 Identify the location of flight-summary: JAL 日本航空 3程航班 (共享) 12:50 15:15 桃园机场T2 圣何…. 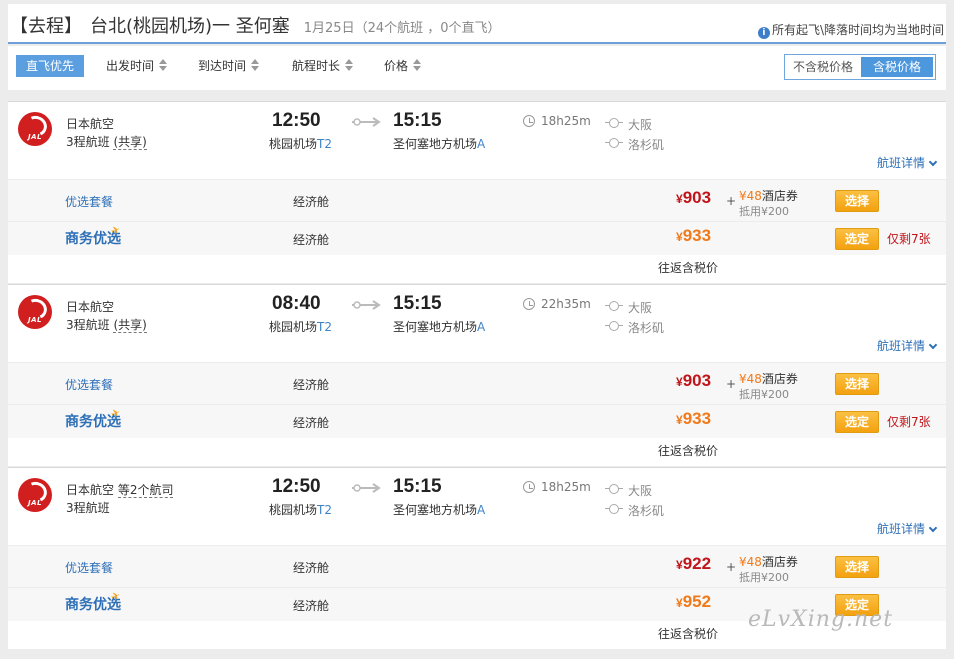
(477, 140).